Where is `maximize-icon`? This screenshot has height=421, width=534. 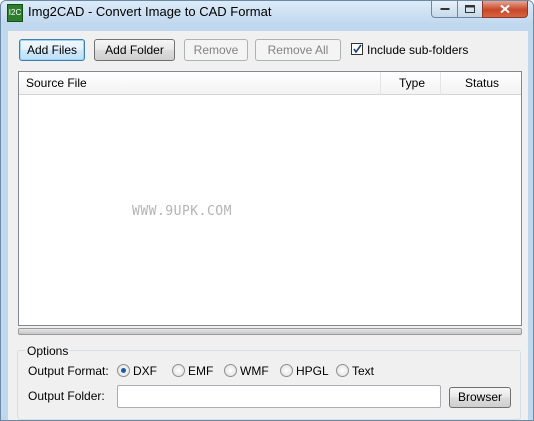
maximize-icon is located at coordinates (470, 9).